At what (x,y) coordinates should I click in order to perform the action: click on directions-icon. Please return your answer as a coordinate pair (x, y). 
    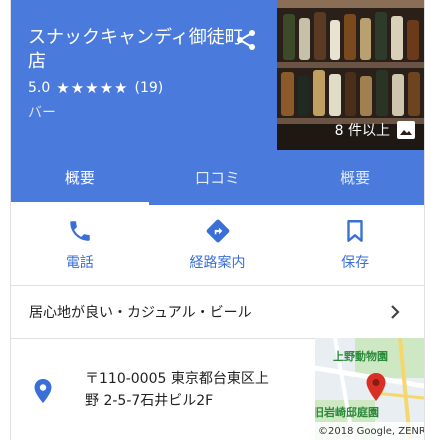
    Looking at the image, I should click on (217, 231).